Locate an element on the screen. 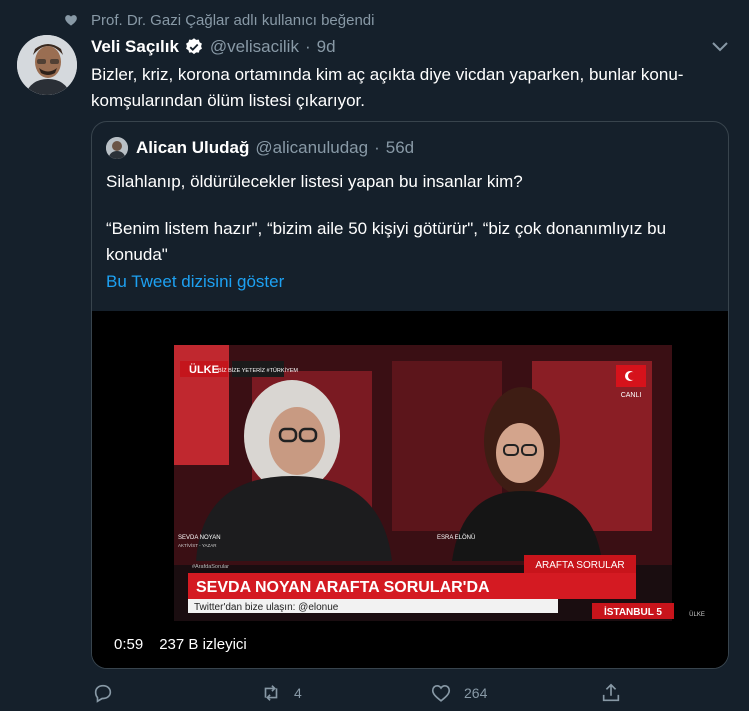  tweet-header: Veli Saçılık @velisacilik · 9d is located at coordinates (213, 47).